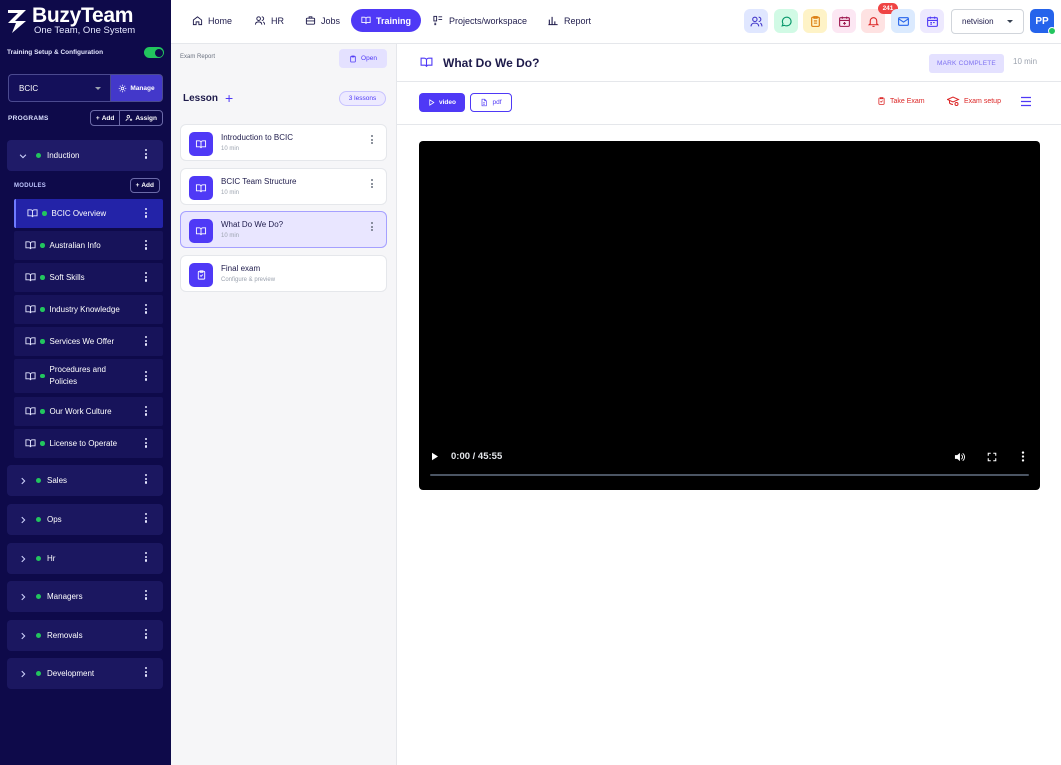 This screenshot has width=1061, height=765. What do you see at coordinates (30, 185) in the screenshot?
I see `modules-label: MODULES` at bounding box center [30, 185].